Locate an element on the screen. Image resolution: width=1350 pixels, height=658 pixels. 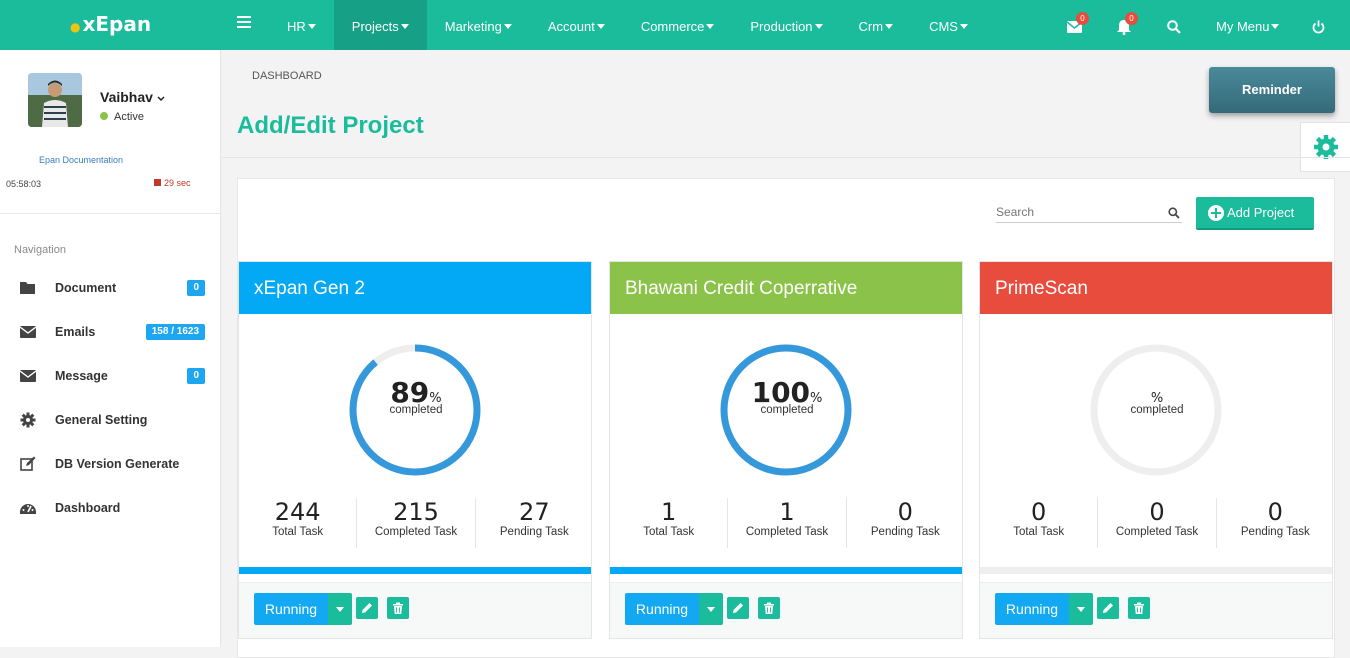
add-project-button: Add Project is located at coordinates (1255, 213).